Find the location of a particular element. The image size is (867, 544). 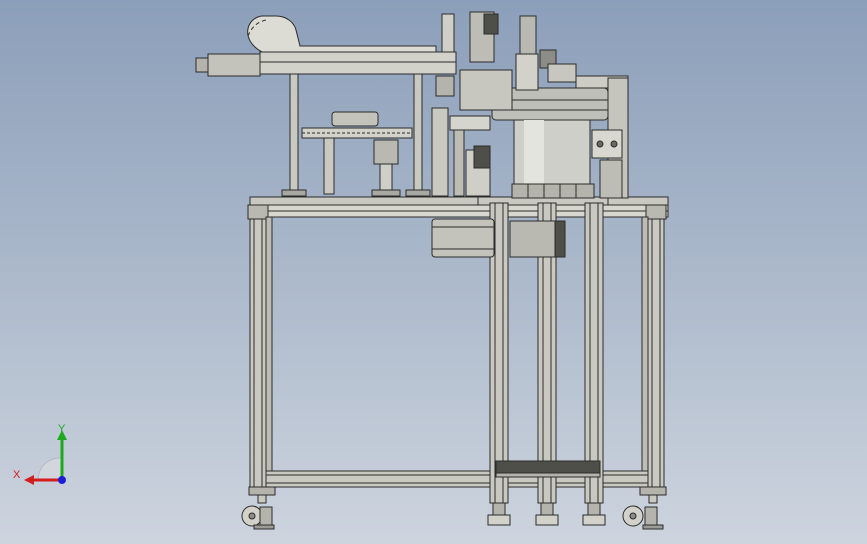

z-axis-dot is located at coordinates (62, 480).